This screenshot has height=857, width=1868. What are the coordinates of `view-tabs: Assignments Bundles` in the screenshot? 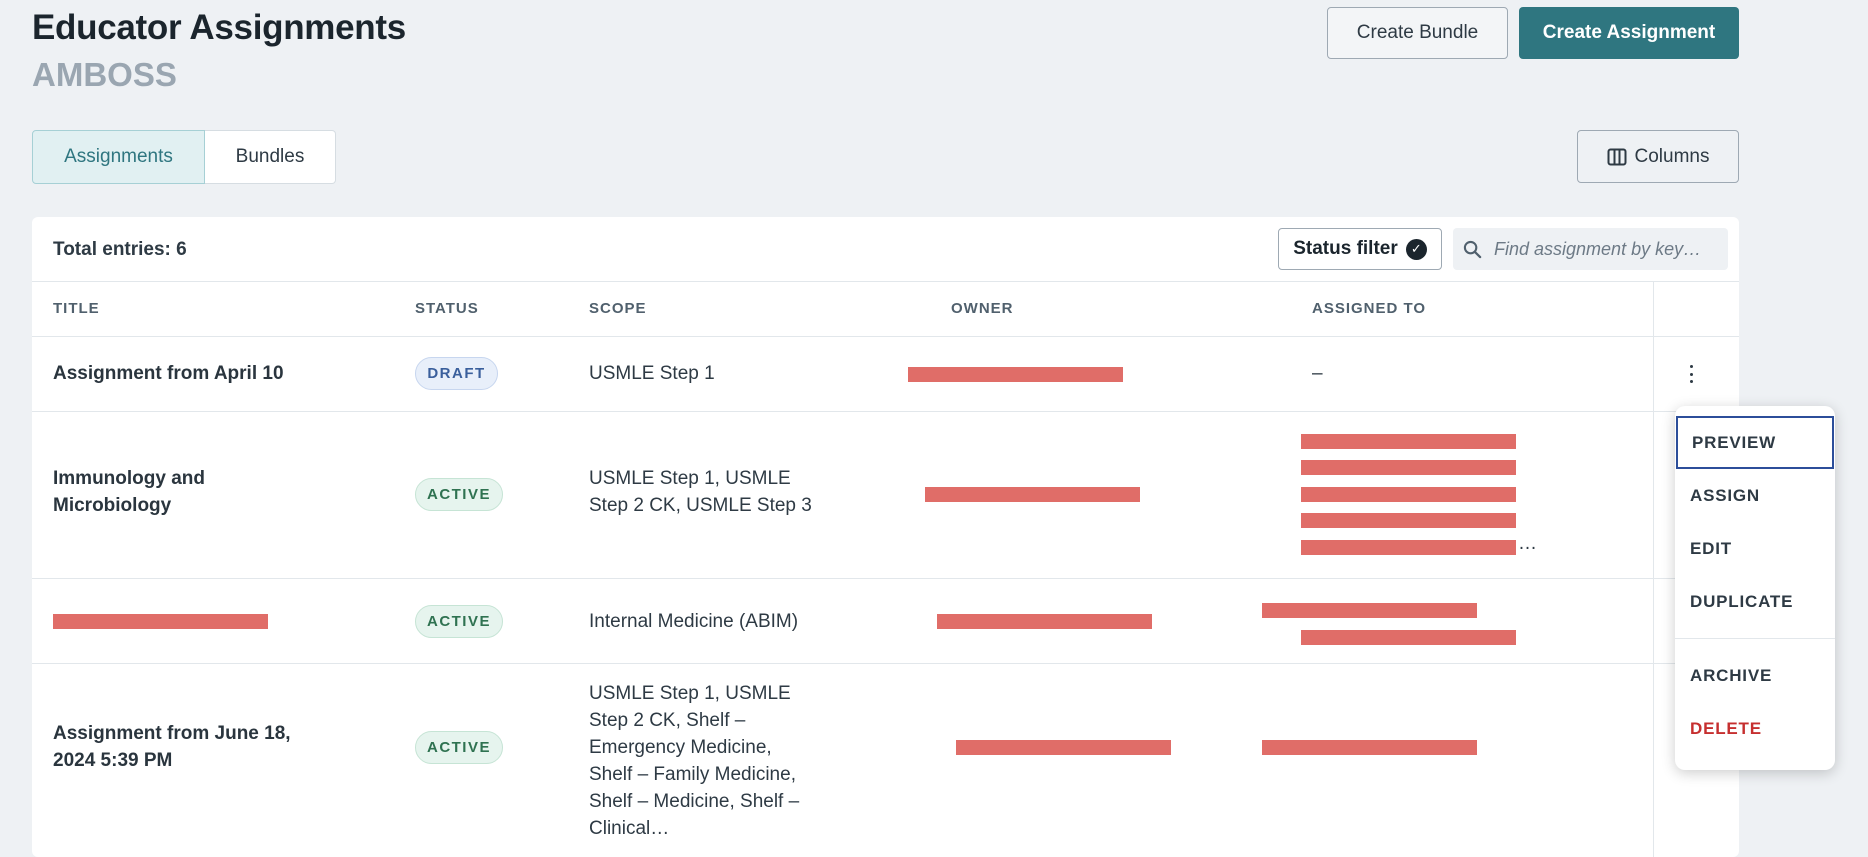 It's located at (184, 157).